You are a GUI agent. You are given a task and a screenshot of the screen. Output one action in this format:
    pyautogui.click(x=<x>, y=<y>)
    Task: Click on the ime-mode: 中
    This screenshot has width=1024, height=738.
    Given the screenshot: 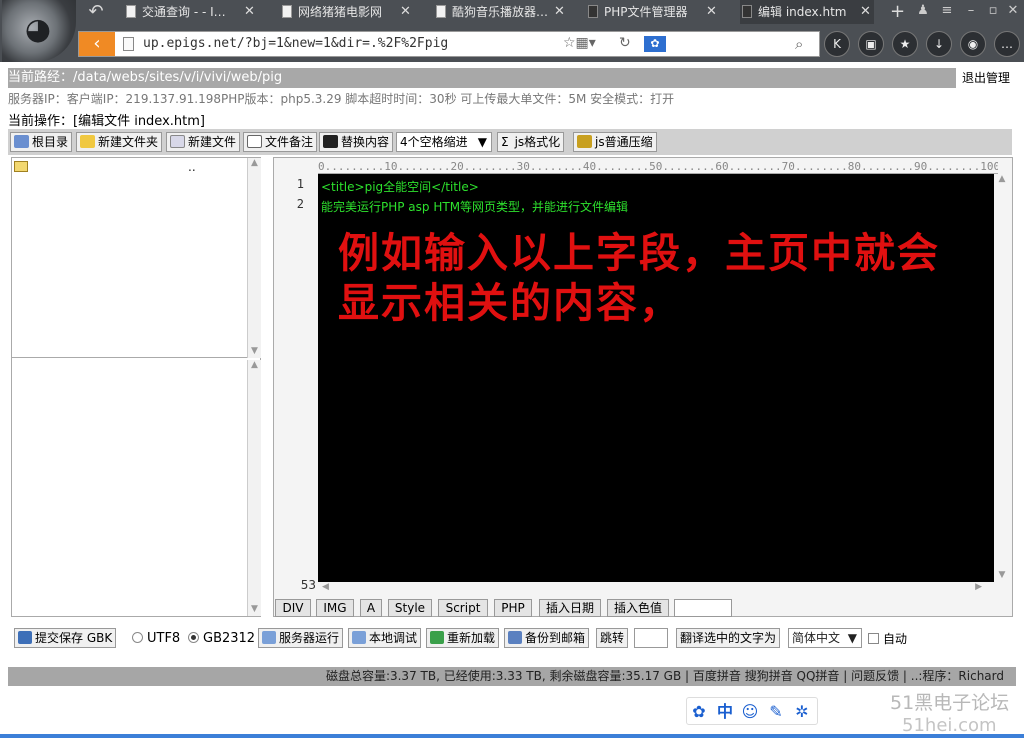 What is the action you would take?
    pyautogui.click(x=725, y=712)
    